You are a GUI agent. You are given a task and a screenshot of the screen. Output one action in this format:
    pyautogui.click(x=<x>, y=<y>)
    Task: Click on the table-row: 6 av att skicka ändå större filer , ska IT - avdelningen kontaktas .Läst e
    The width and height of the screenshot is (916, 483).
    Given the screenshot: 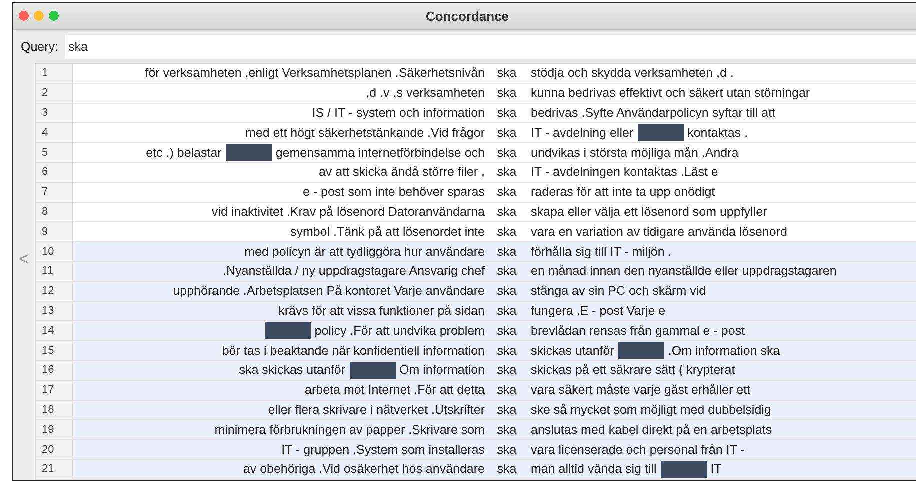 What is the action you would take?
    pyautogui.click(x=476, y=172)
    